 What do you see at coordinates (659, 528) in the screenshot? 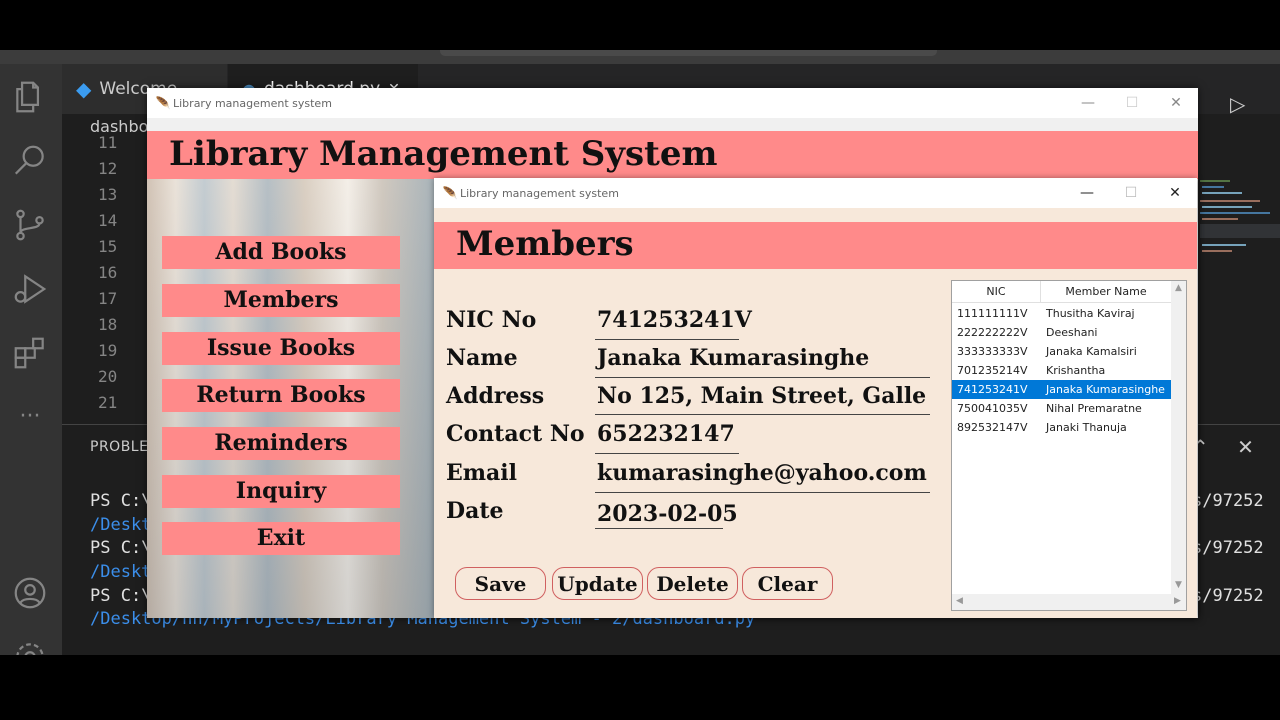
I see `date-field-underline` at bounding box center [659, 528].